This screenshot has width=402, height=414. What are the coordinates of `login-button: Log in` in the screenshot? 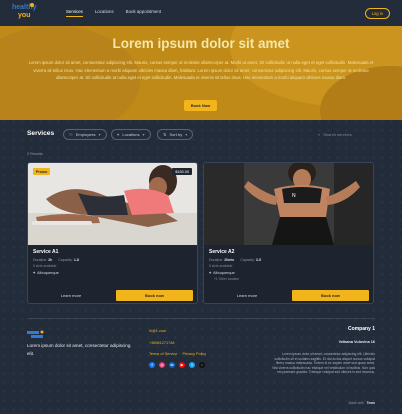 It's located at (377, 13).